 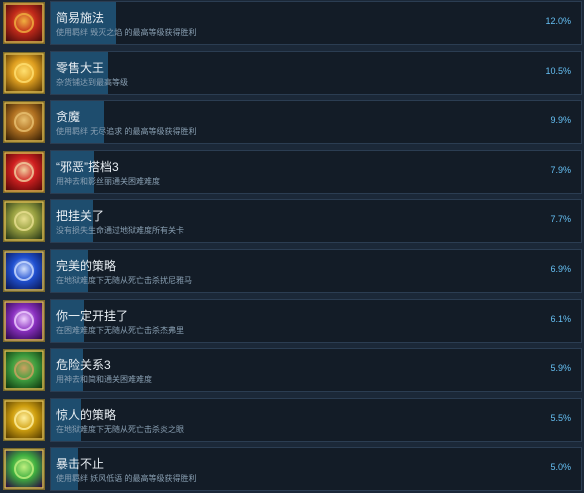 I want to click on achievement-title: 贪魔, so click(x=68, y=117).